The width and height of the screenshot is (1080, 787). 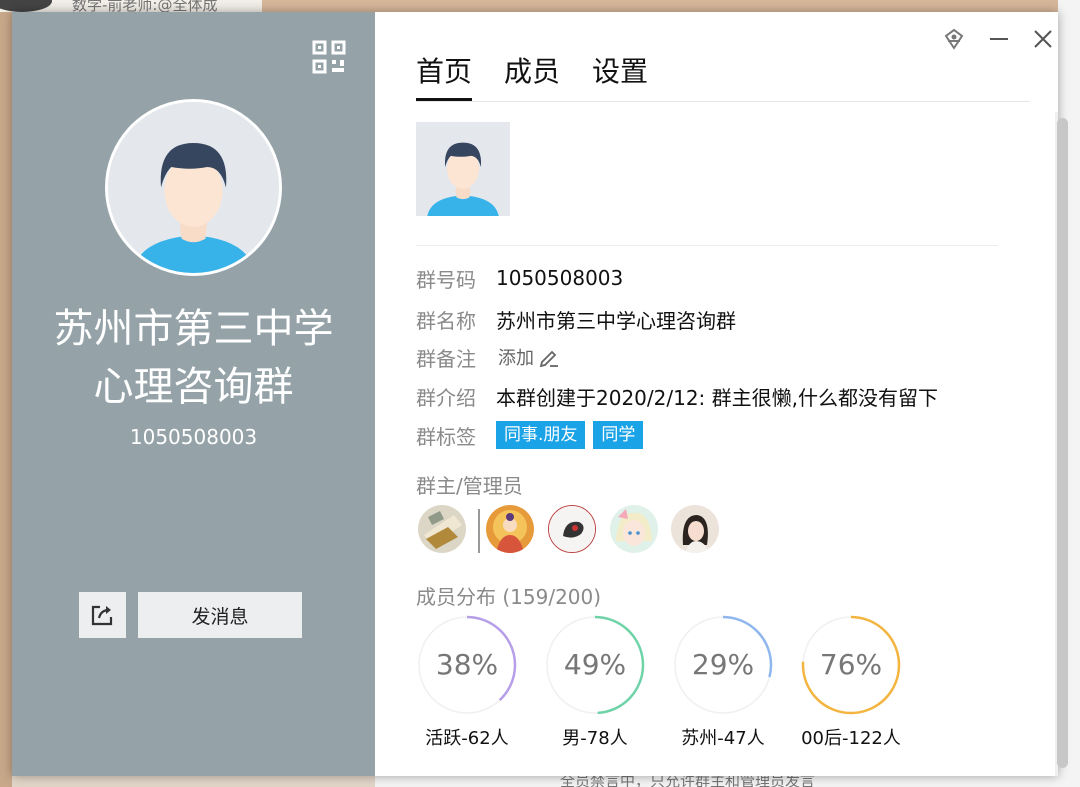 What do you see at coordinates (220, 615) in the screenshot?
I see `send-message-button: 发消息` at bounding box center [220, 615].